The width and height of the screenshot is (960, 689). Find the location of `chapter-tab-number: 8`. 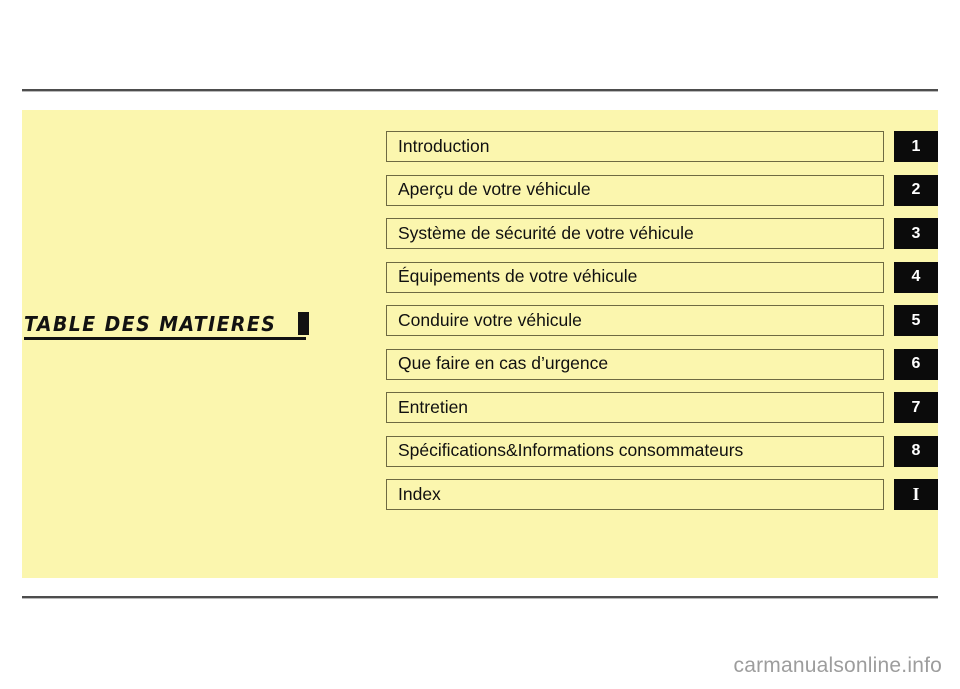

chapter-tab-number: 8 is located at coordinates (916, 450).